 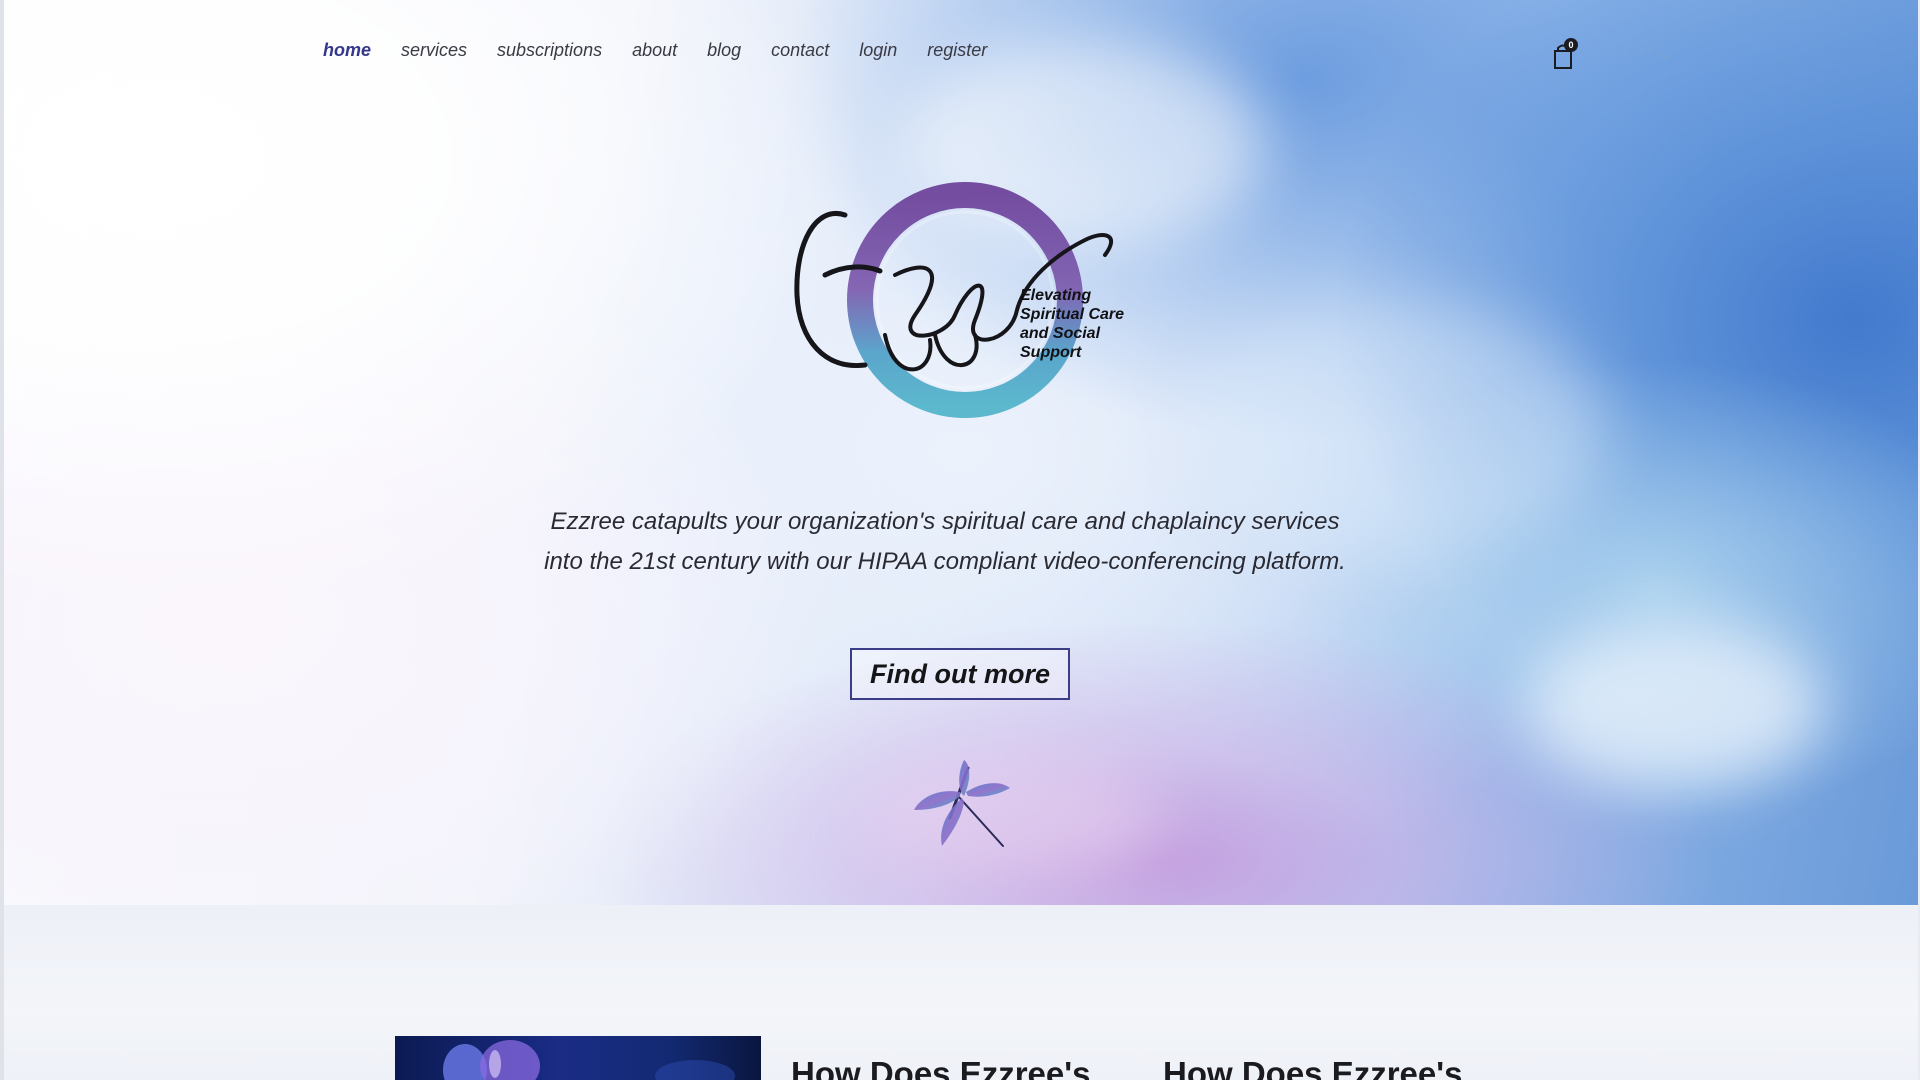 I want to click on nav-item-services: services, so click(x=434, y=50).